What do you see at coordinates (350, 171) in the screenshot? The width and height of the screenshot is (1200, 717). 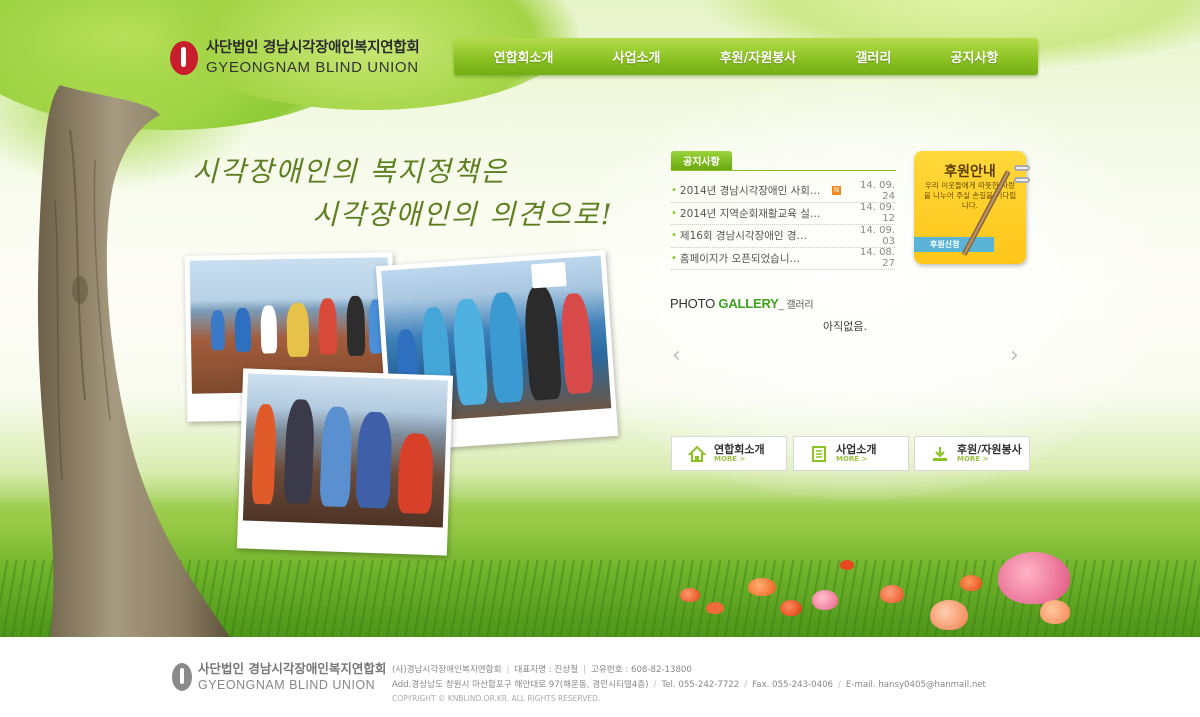 I see `slogan-line-1: 시각장애인의 복지정책은` at bounding box center [350, 171].